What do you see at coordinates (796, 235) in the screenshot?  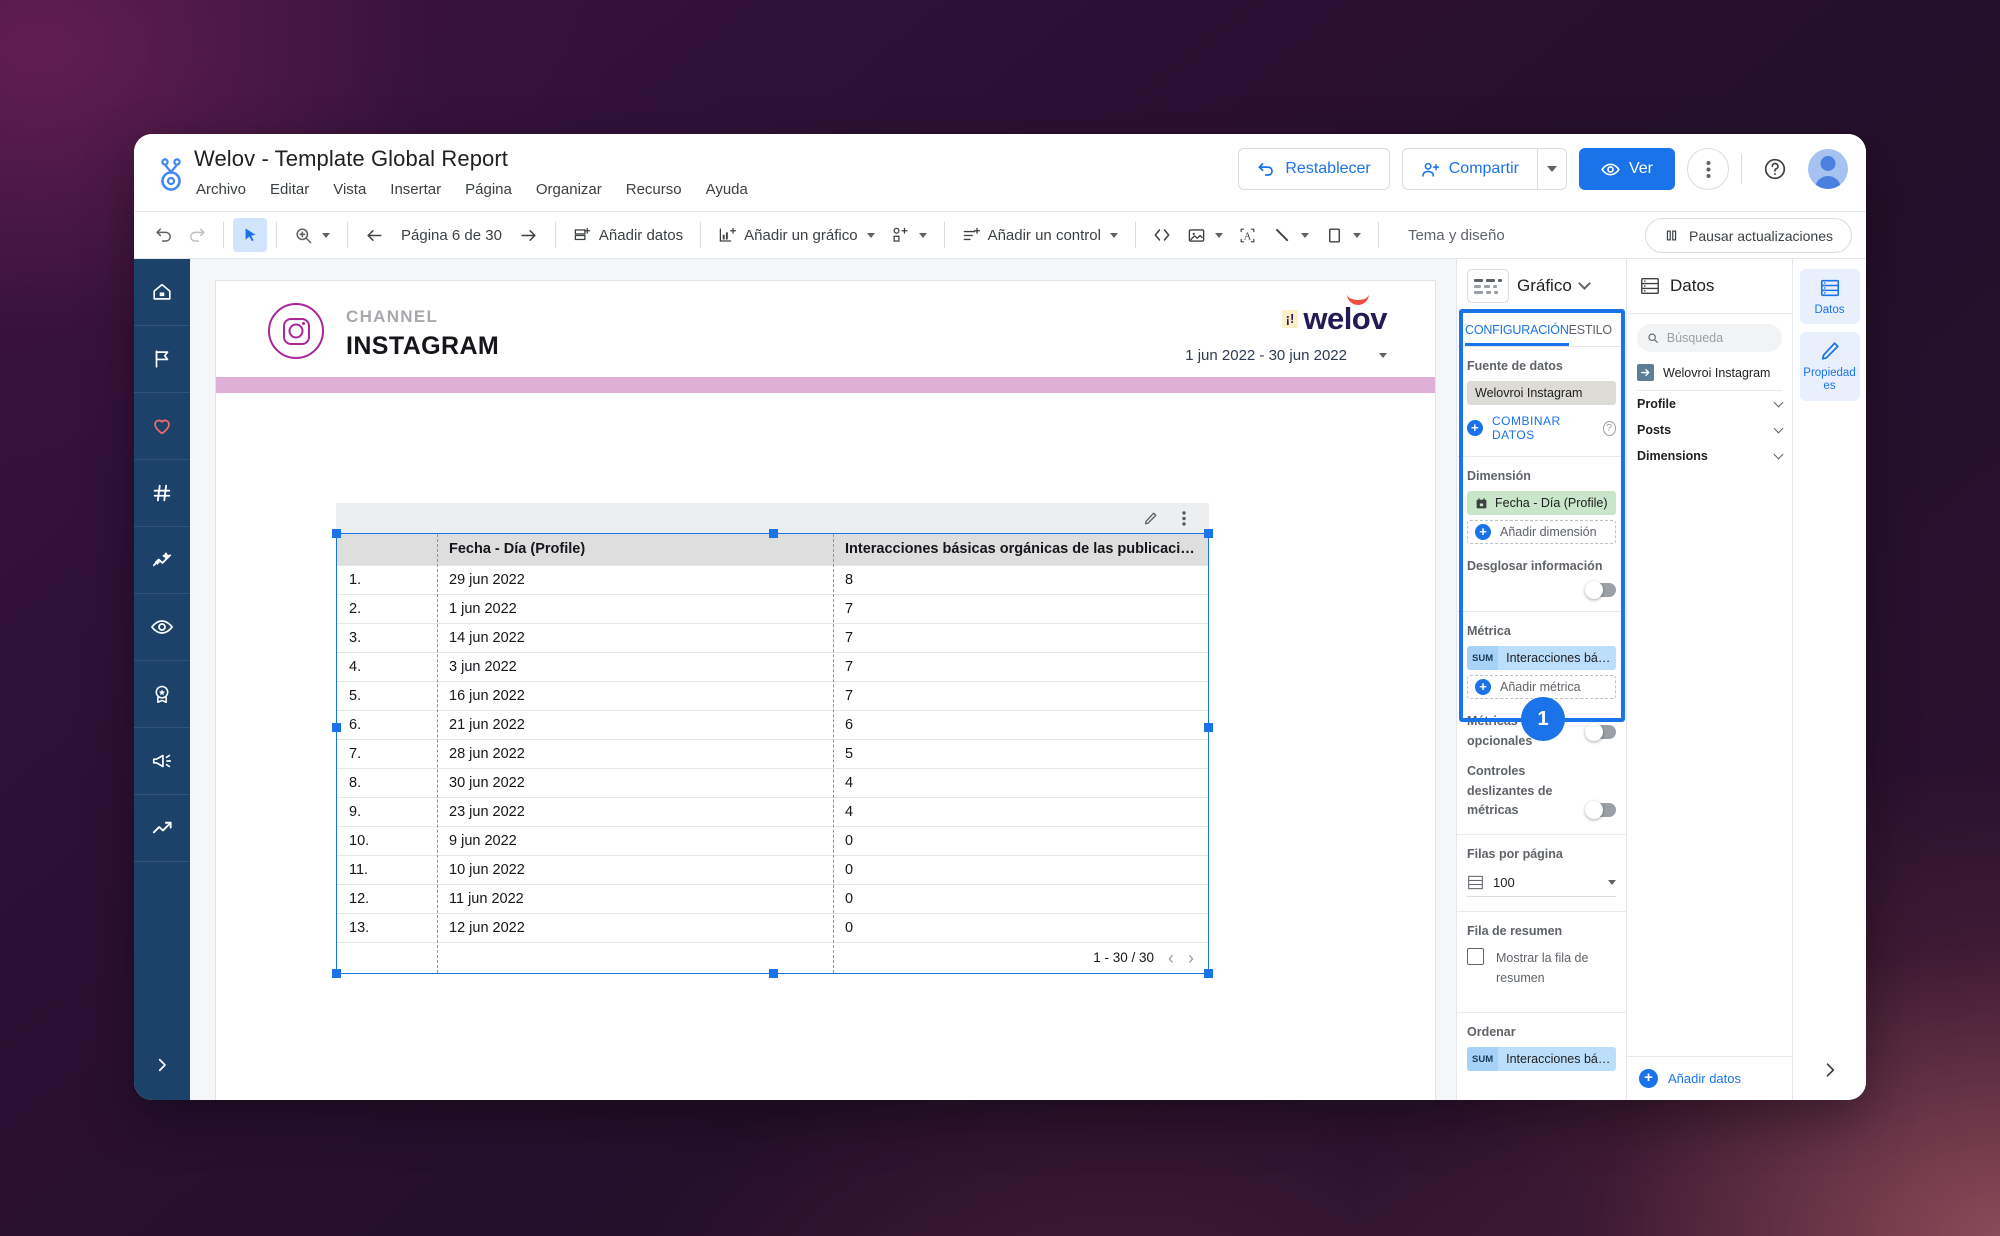 I see `add-chart-button: Añadir un gráfico` at bounding box center [796, 235].